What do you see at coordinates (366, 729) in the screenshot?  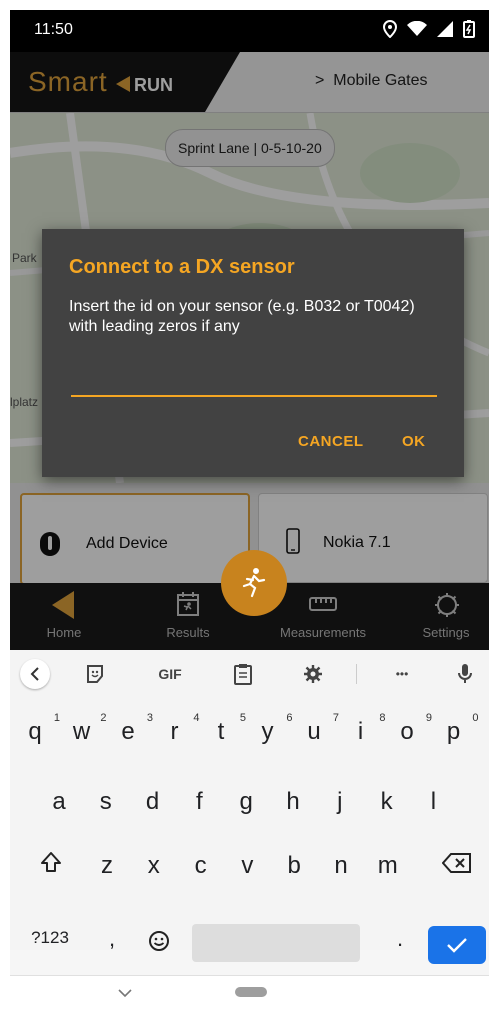 I see `key-i: i8` at bounding box center [366, 729].